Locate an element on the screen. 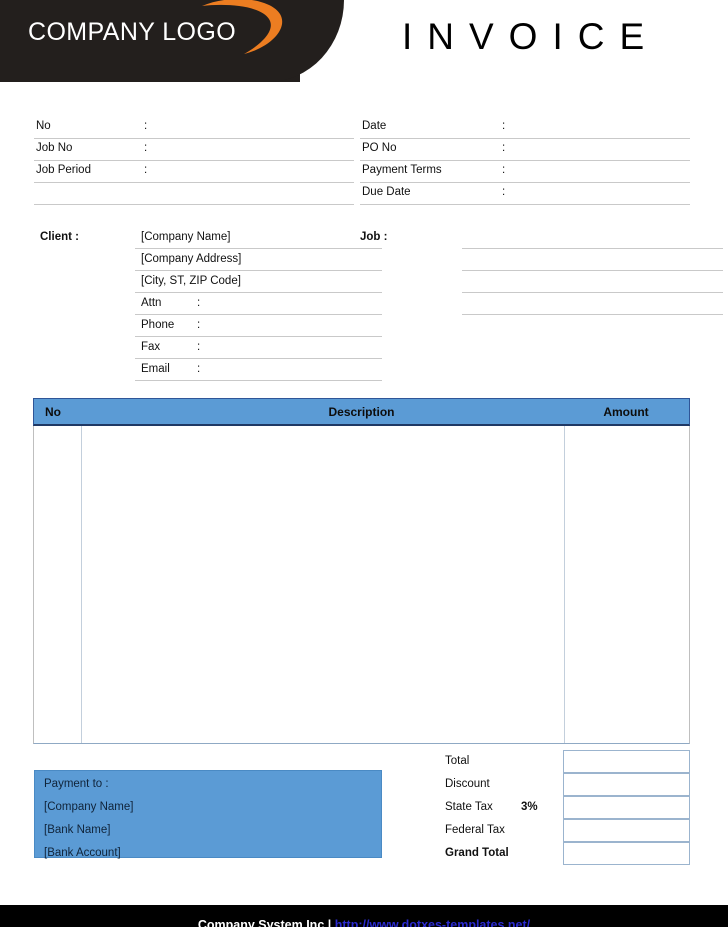  meta-row: No : Date : is located at coordinates (362, 128).